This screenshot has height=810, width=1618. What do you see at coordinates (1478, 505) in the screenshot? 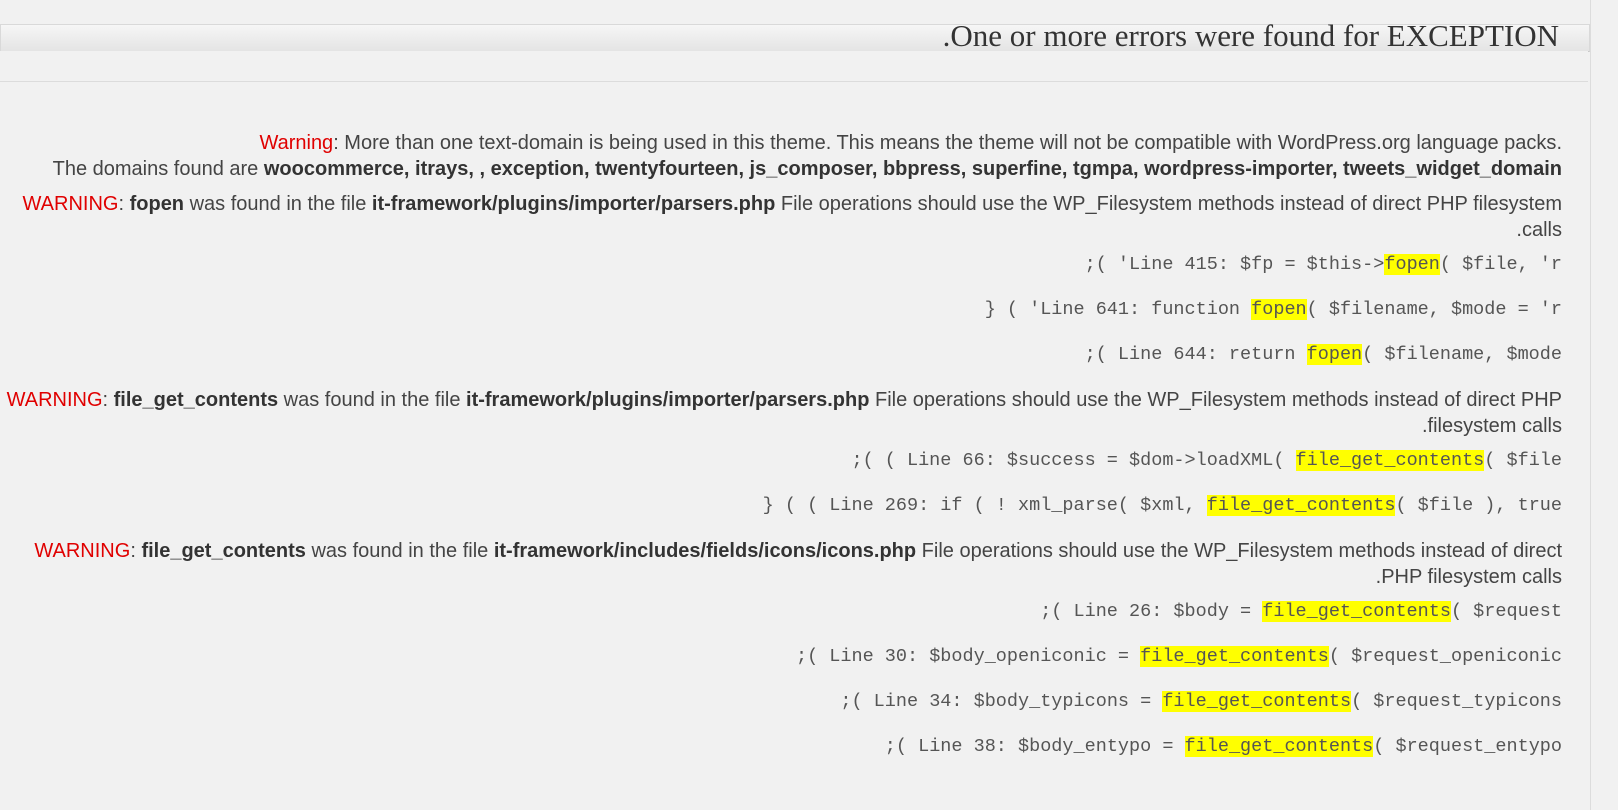
I see `code-post: ( $file ), true` at bounding box center [1478, 505].